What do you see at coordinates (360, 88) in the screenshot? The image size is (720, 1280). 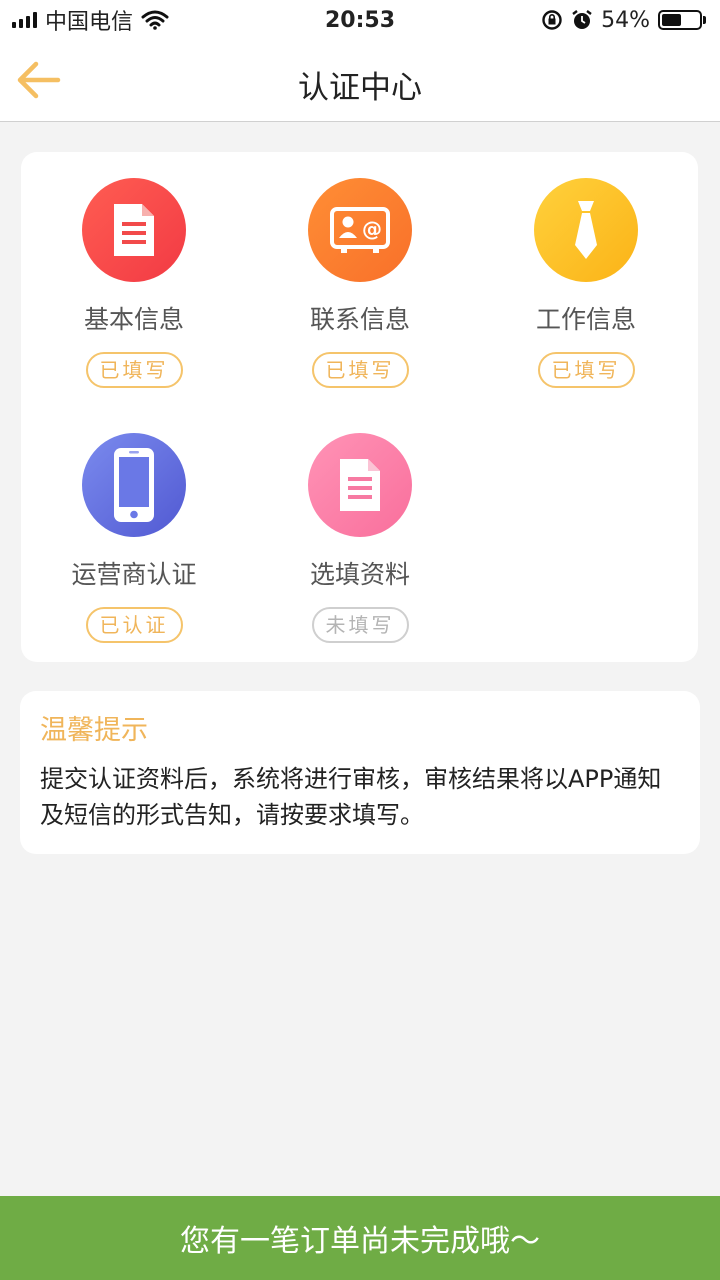 I see `page-title: 认证中心` at bounding box center [360, 88].